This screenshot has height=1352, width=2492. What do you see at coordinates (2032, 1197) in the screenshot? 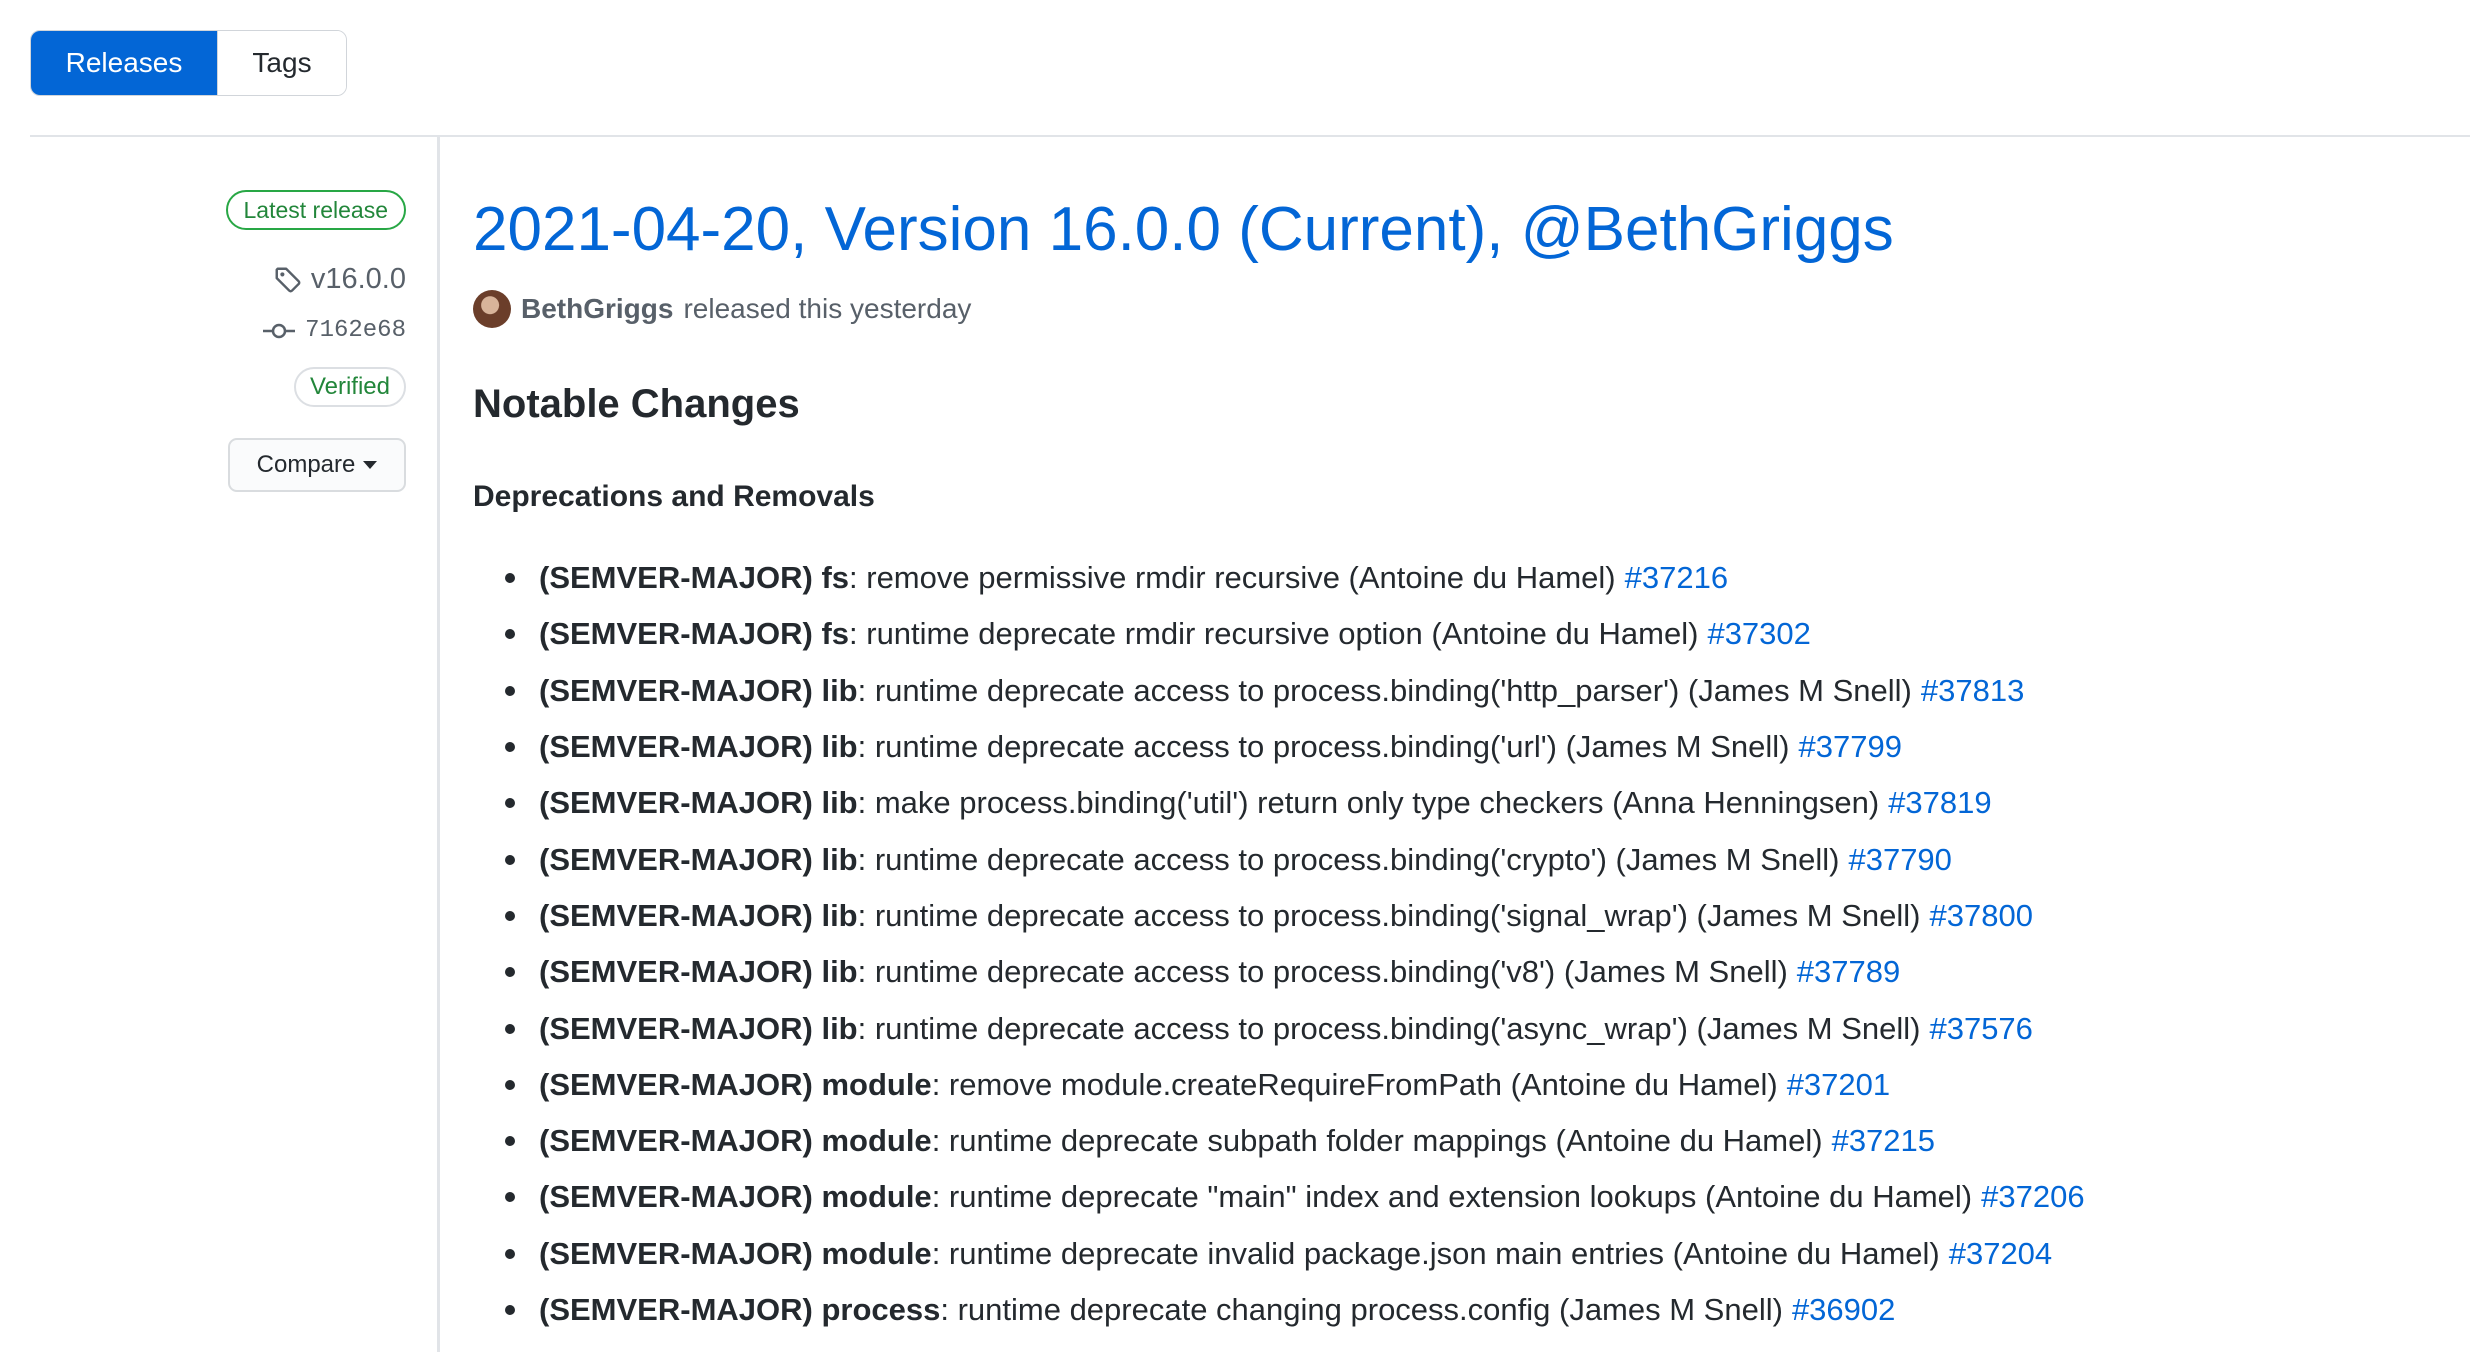
I see `pr-link: #37206` at bounding box center [2032, 1197].